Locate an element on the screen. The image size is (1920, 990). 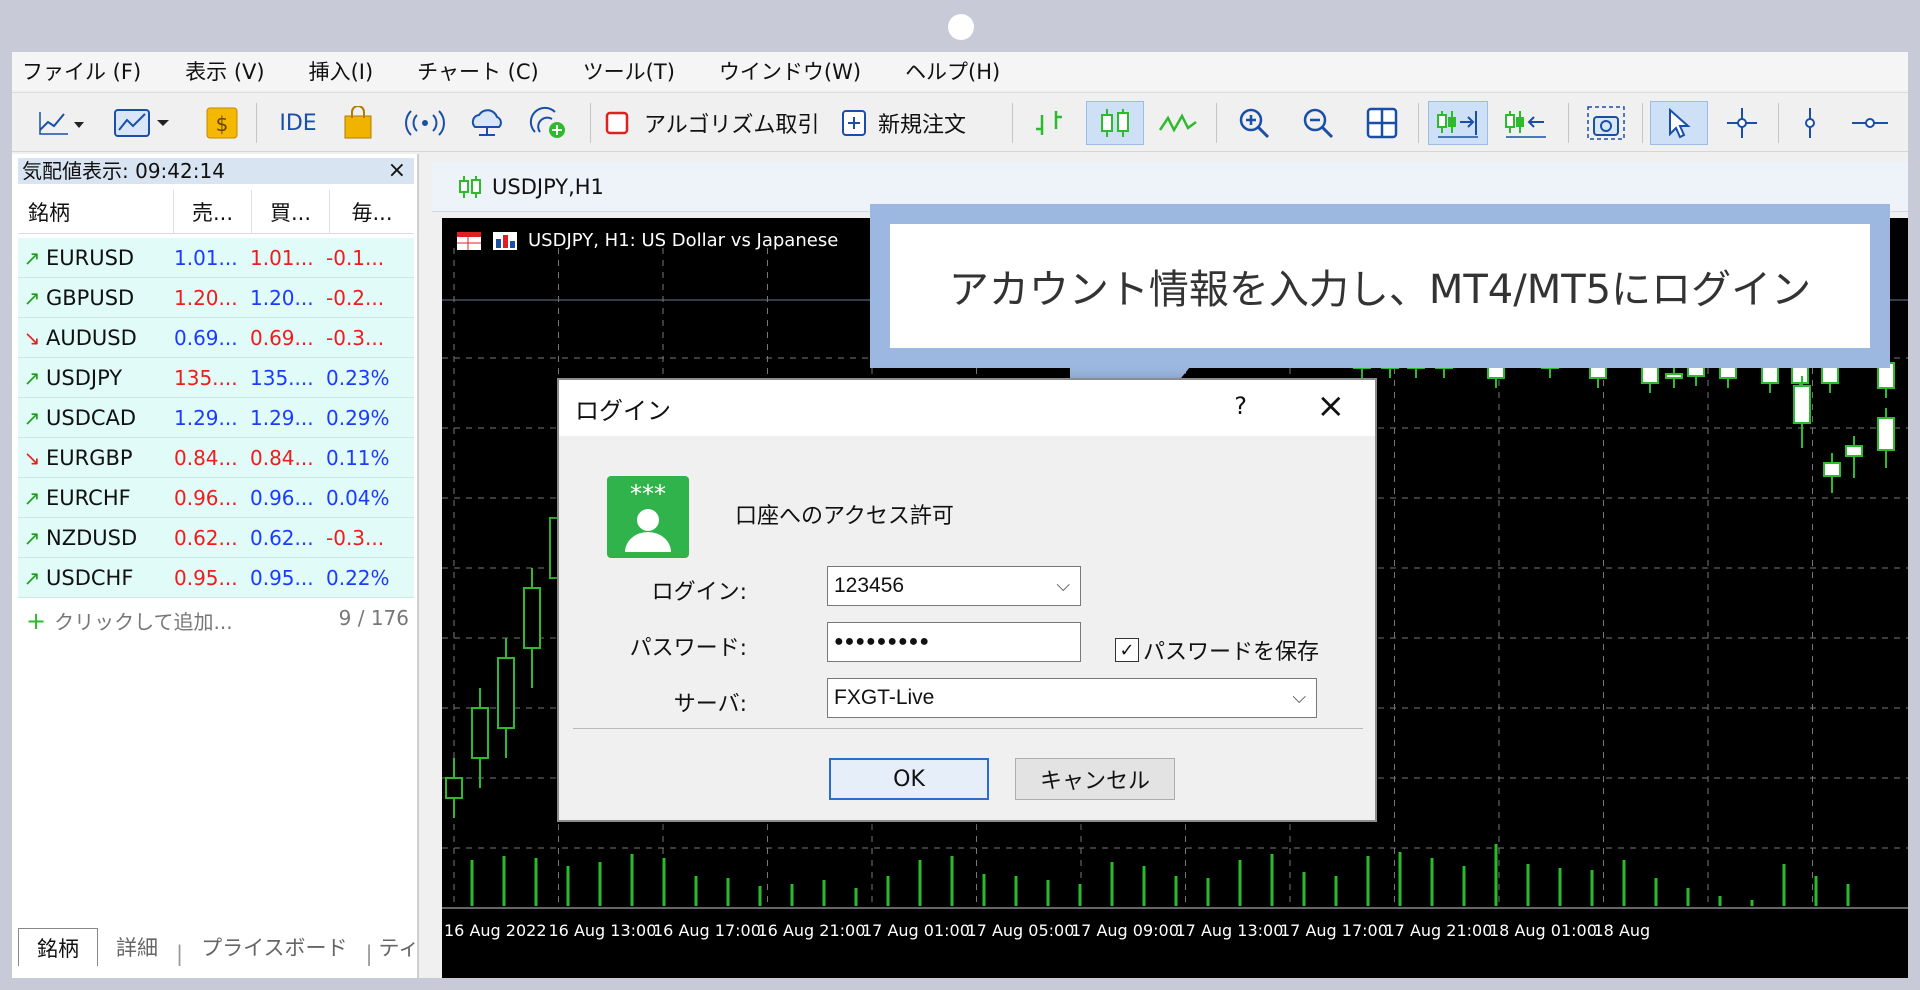
cloud-icon is located at coordinates (486, 122).